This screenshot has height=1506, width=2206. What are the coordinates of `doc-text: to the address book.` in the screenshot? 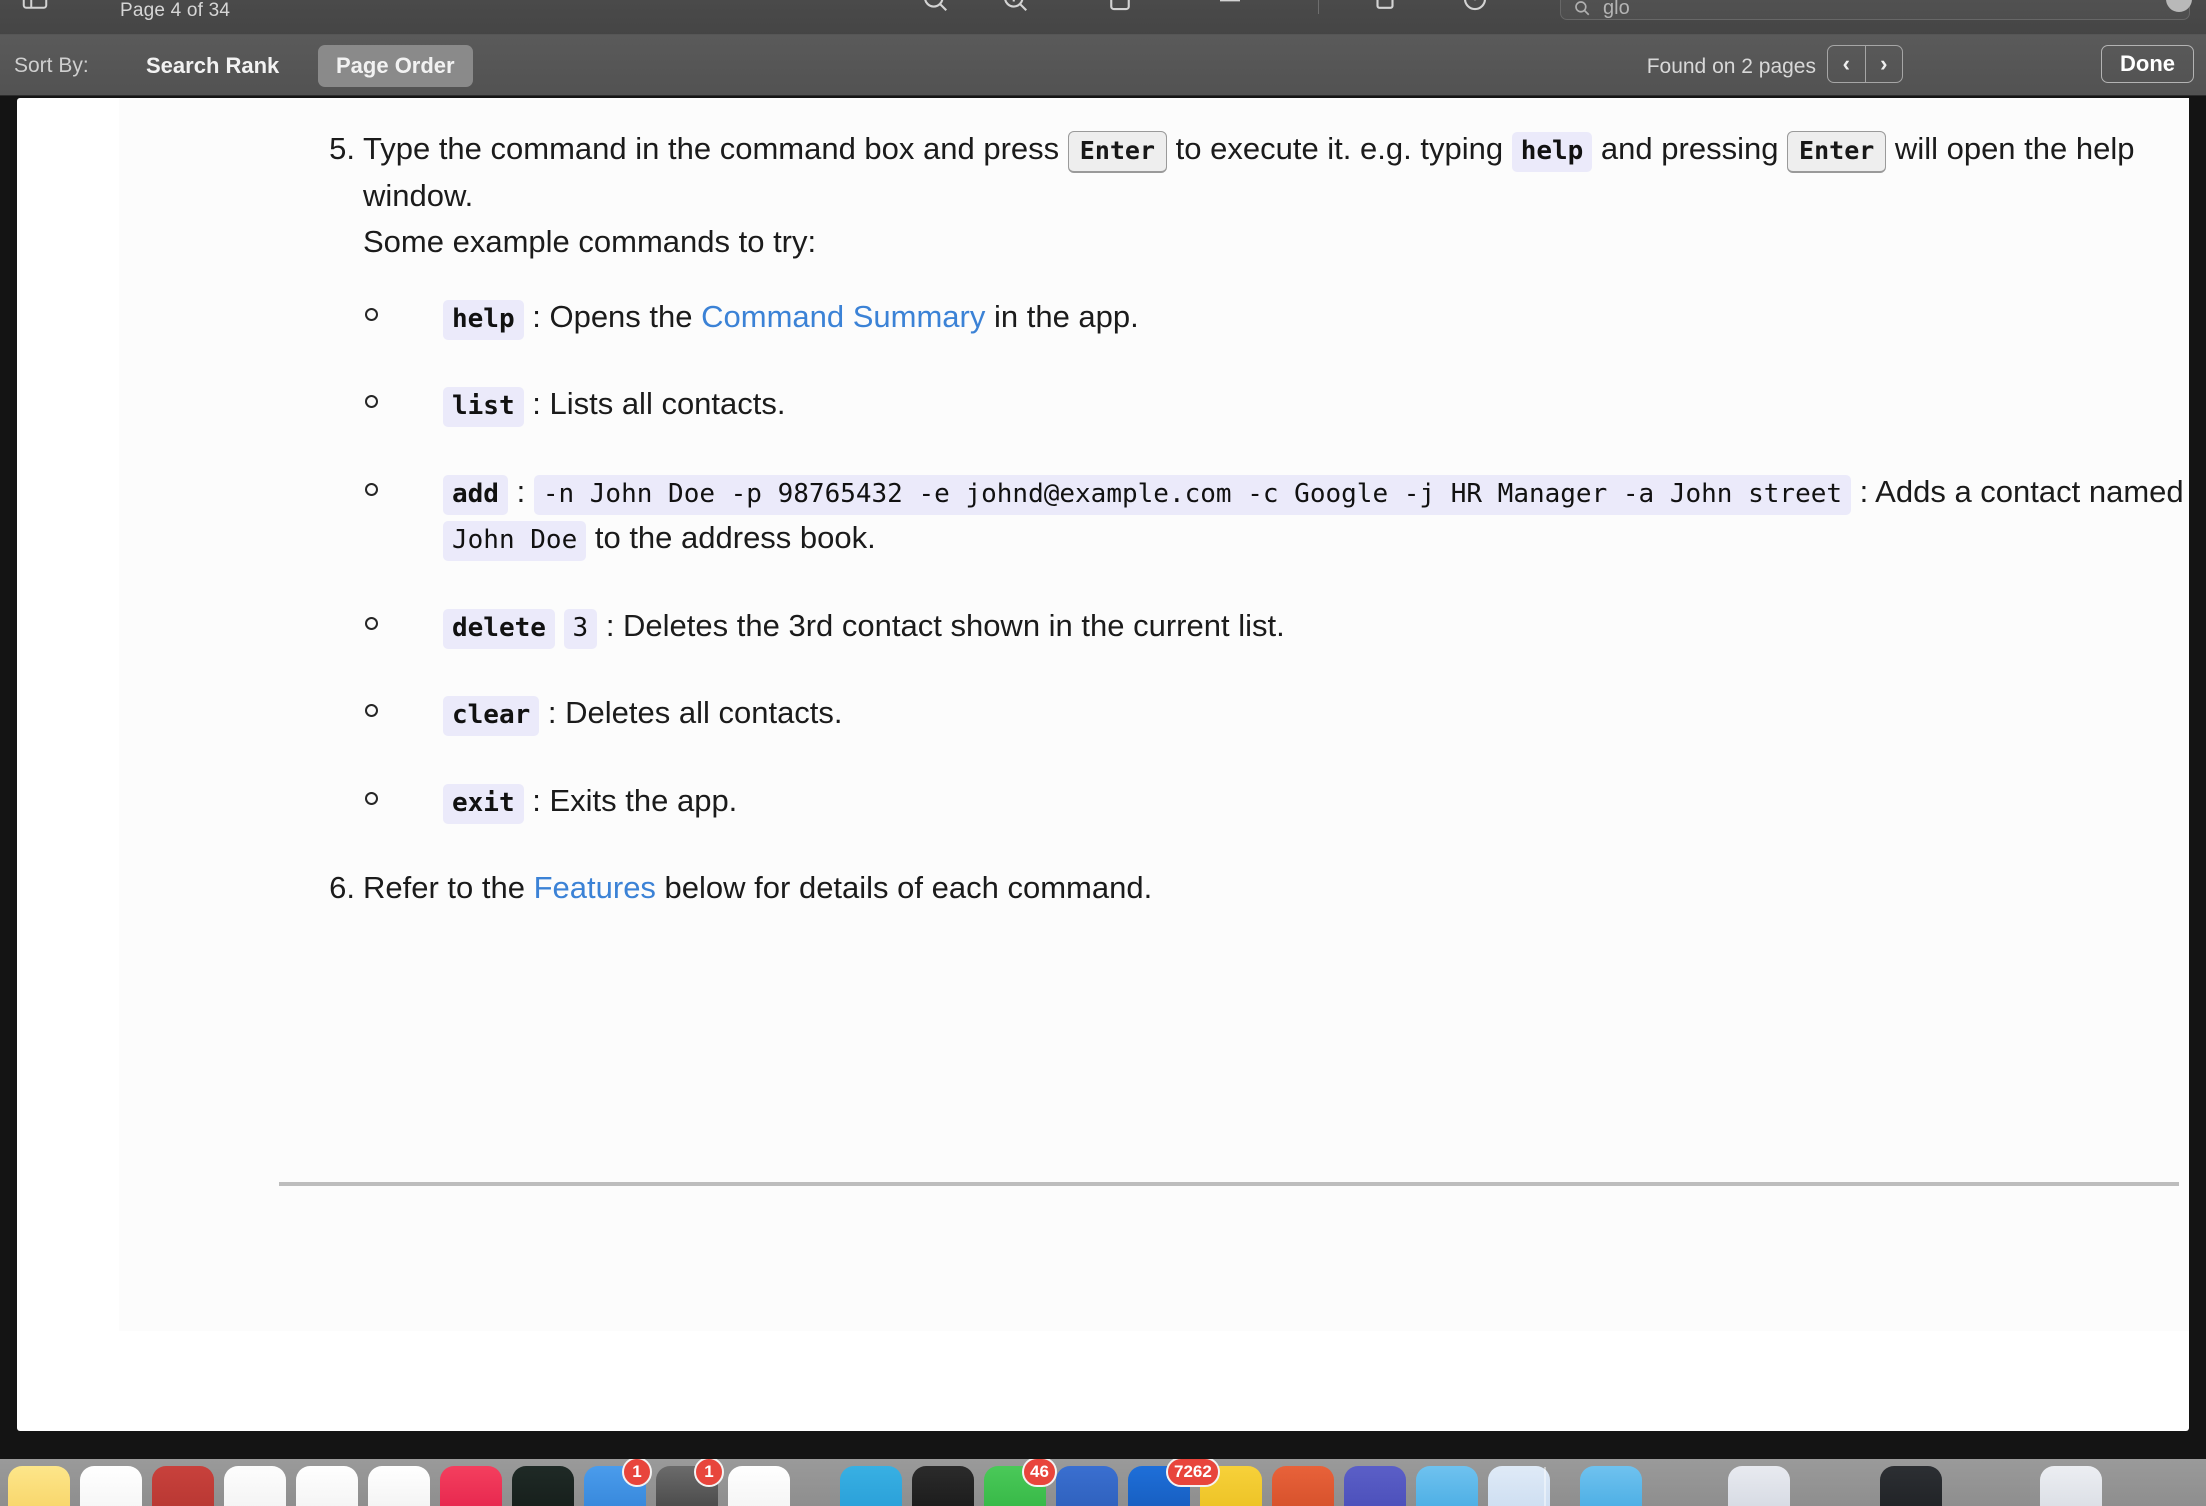 It's located at (731, 537).